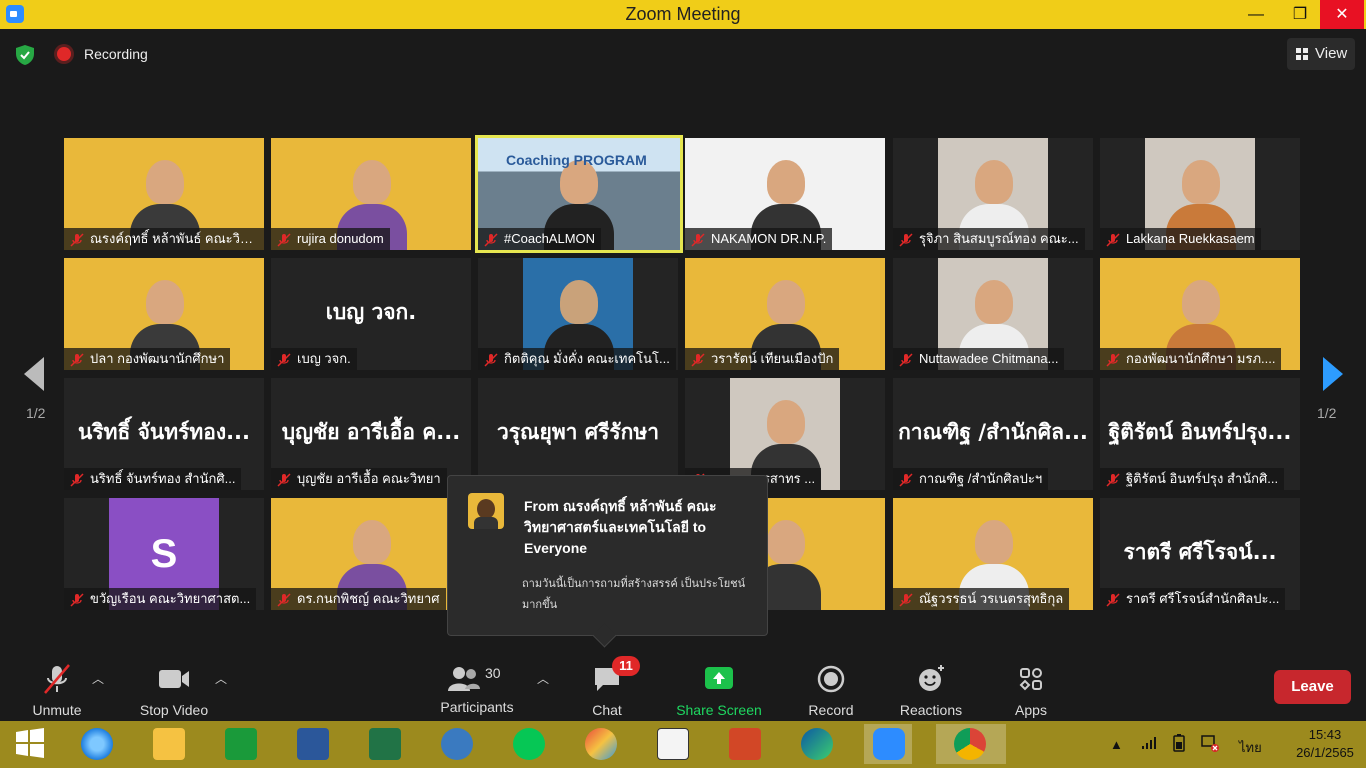 The image size is (1366, 768). Describe the element at coordinates (993, 434) in the screenshot. I see `participant-tile: กาณฑิฐ /สำนักศิล... กาณฑิฐ /สำนักศิลปะฯ` at that location.